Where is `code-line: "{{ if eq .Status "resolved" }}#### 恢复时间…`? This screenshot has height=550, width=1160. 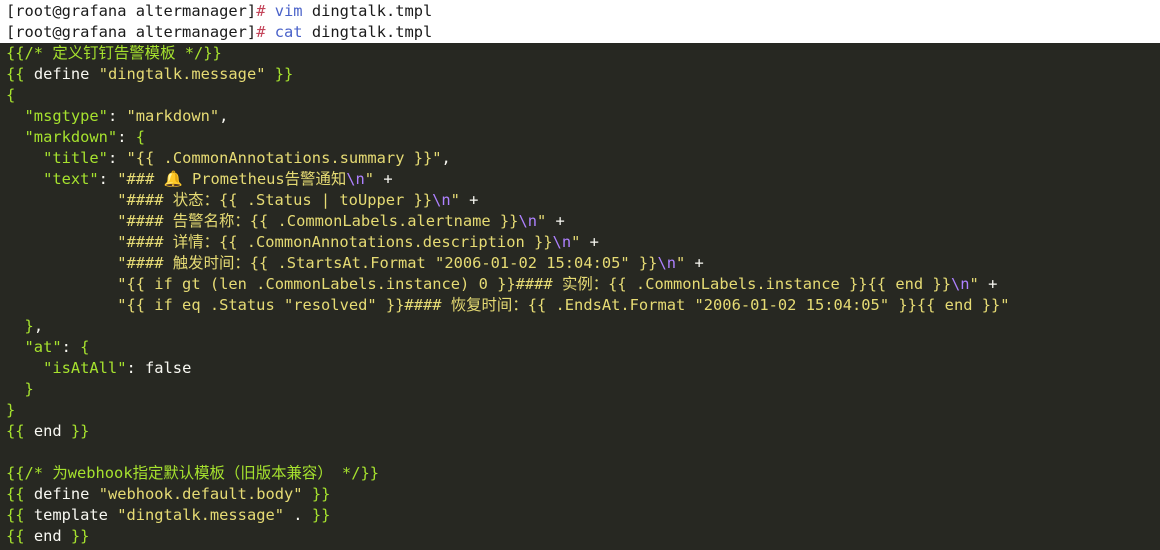 code-line: "{{ if eq .Status "resolved" }}#### 恢复时间… is located at coordinates (583, 305).